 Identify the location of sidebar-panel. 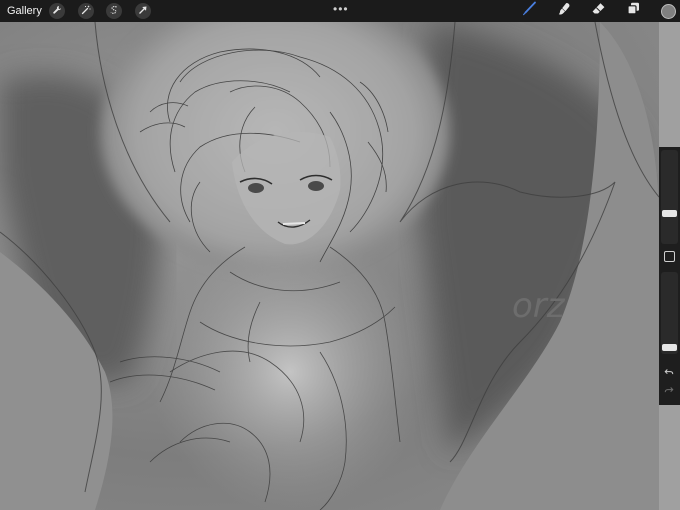
(669, 266).